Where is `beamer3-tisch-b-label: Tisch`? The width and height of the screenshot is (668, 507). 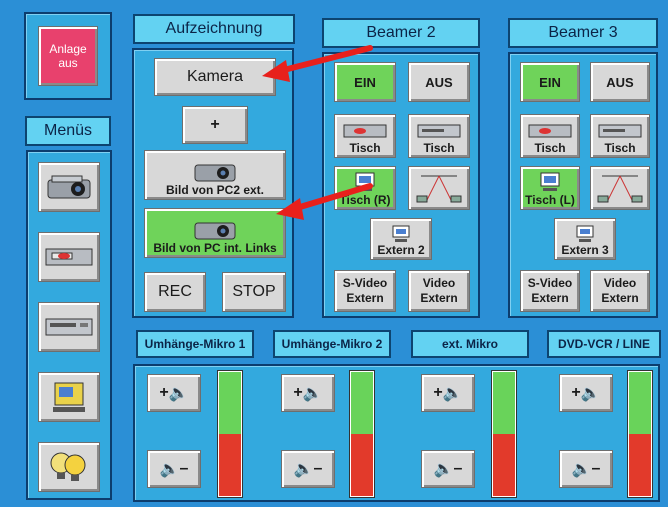 beamer3-tisch-b-label: Tisch is located at coordinates (620, 148).